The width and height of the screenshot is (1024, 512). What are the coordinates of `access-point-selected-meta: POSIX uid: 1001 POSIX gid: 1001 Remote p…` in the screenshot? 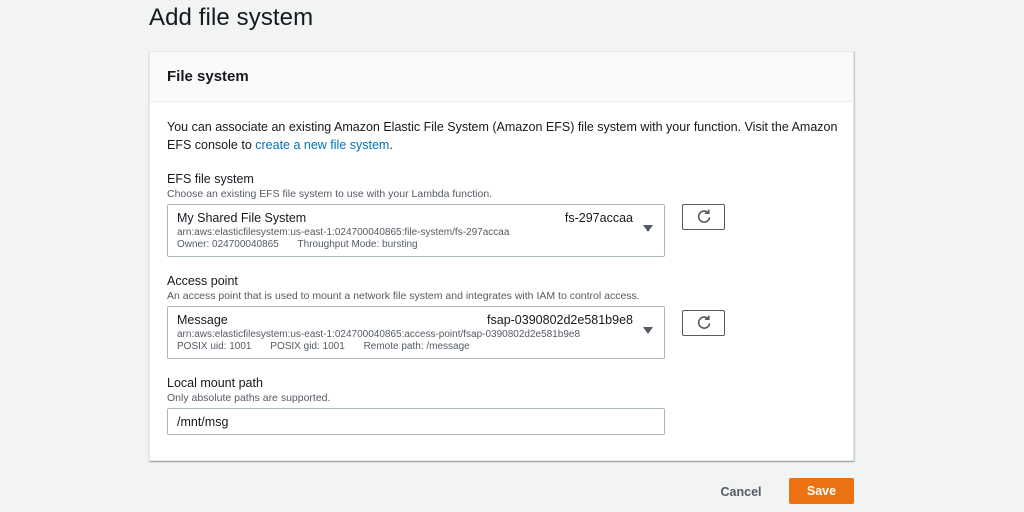 It's located at (416, 346).